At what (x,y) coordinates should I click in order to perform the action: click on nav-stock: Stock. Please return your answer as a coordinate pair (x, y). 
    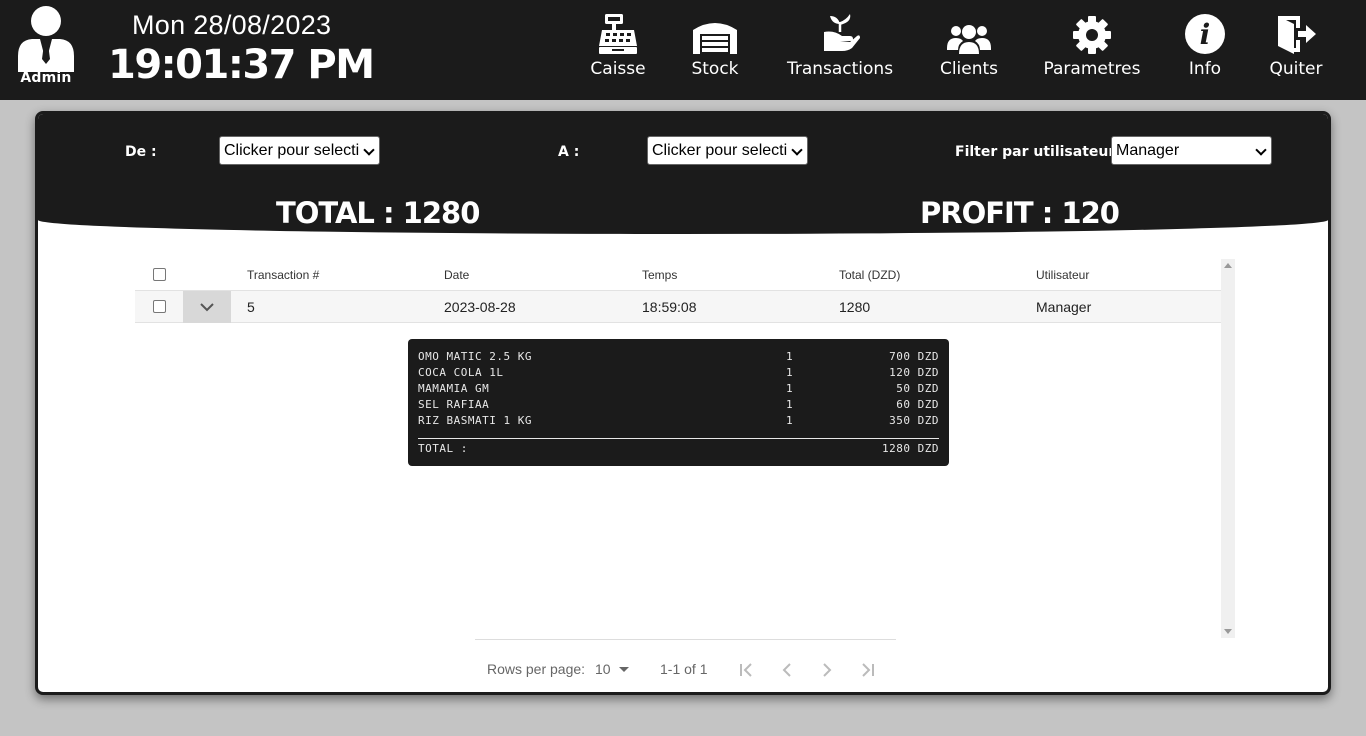
    Looking at the image, I should click on (715, 50).